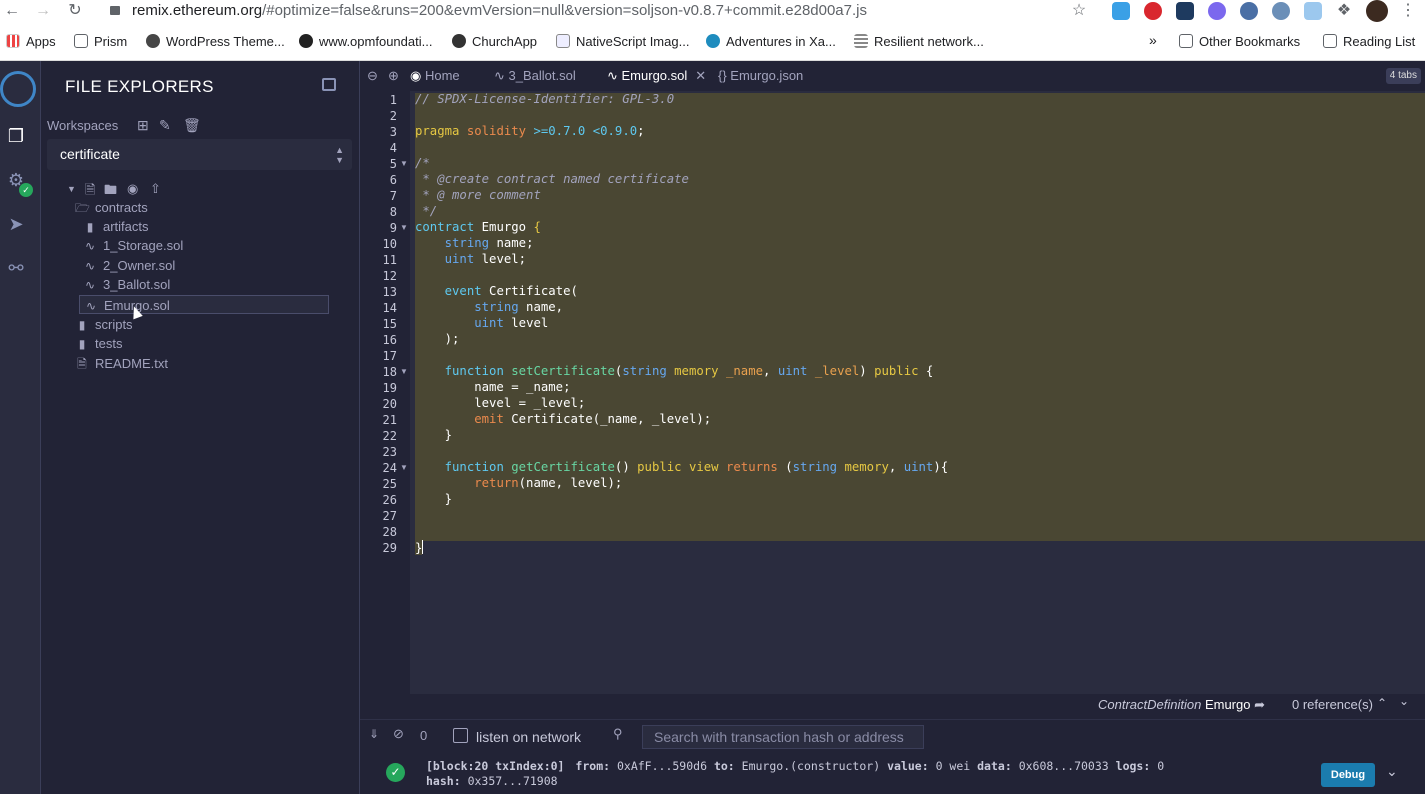 The width and height of the screenshot is (1425, 794). Describe the element at coordinates (133, 245) in the screenshot. I see `tree-item-storage: ∿ 1_Storage.sol` at that location.